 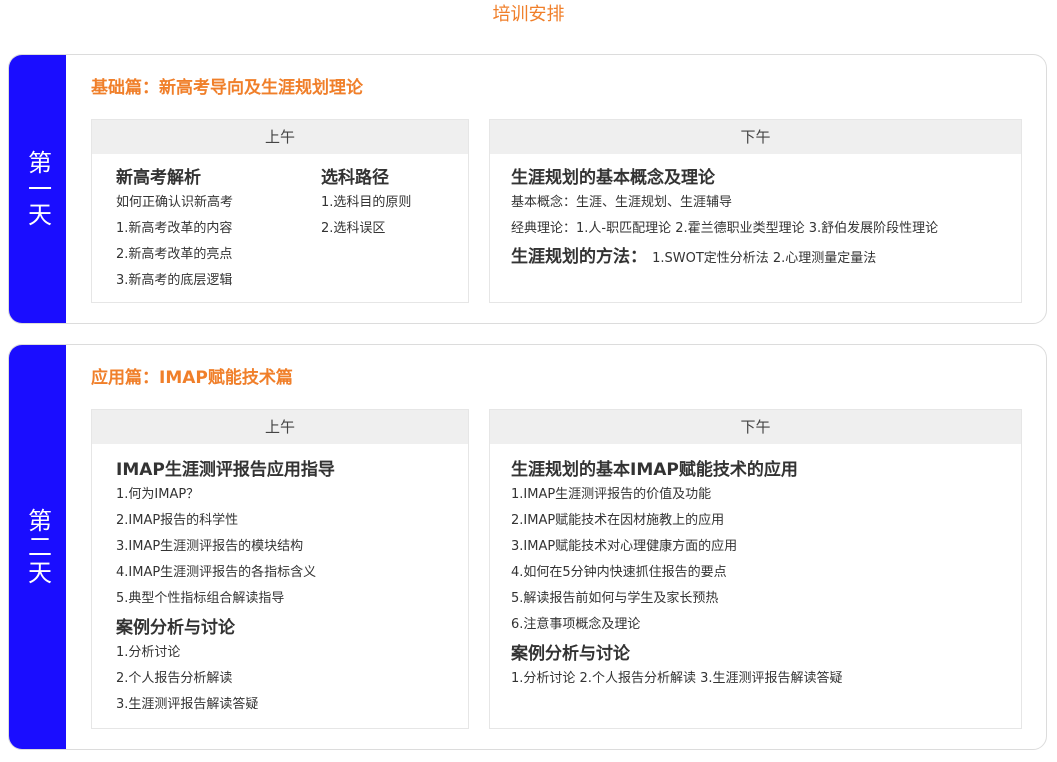 I want to click on day-label: 第一天, so click(x=37, y=189).